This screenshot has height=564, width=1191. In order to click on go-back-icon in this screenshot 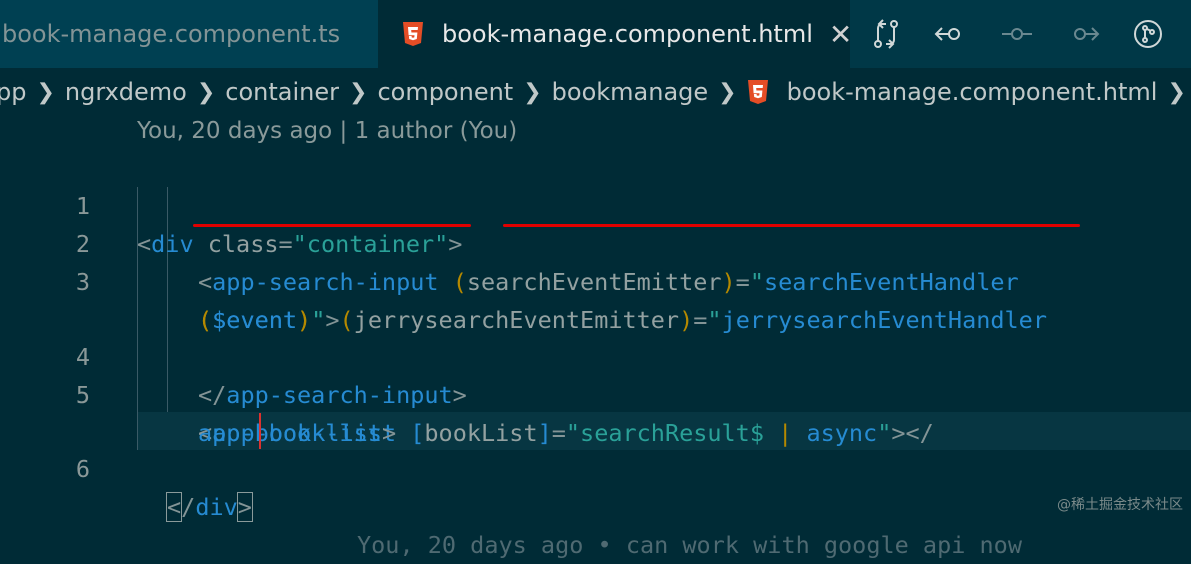, I will do `click(951, 34)`.